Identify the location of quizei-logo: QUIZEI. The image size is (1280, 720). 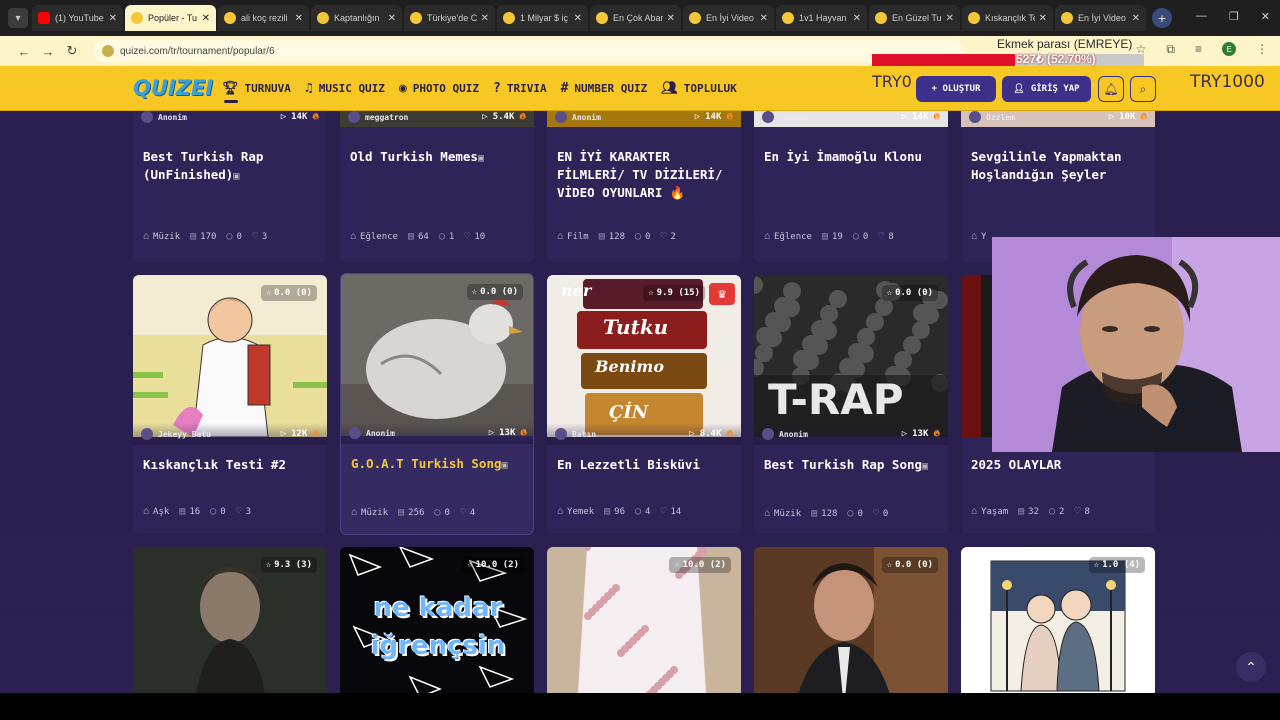
(173, 88).